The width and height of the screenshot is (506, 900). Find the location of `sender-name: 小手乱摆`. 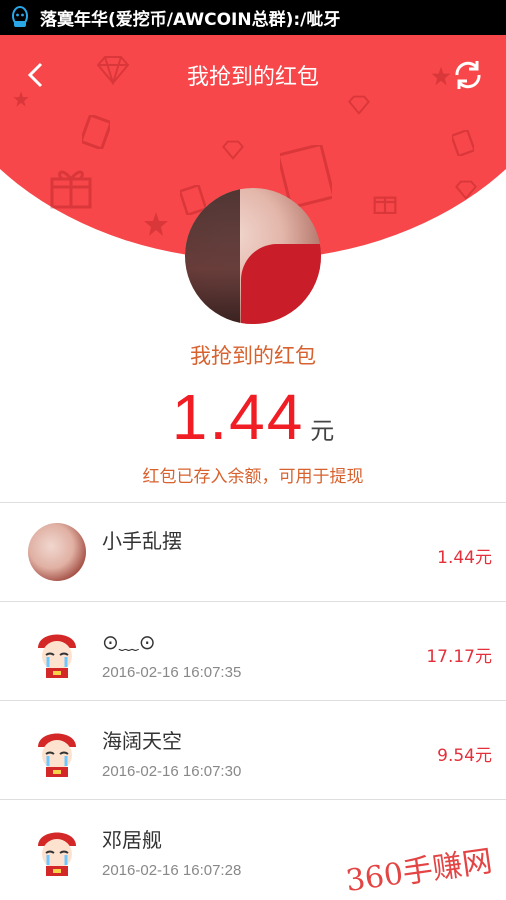

sender-name: 小手乱摆 is located at coordinates (142, 541).